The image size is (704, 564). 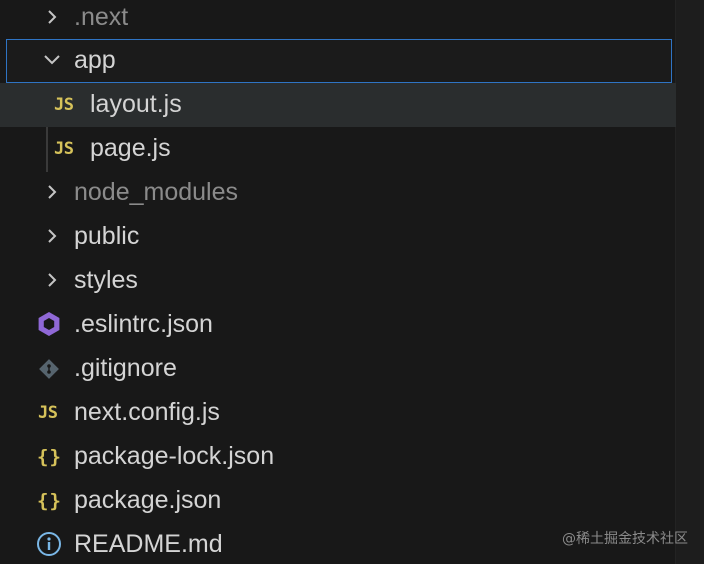 I want to click on tree-item-page-js: JS page.js, so click(x=338, y=149).